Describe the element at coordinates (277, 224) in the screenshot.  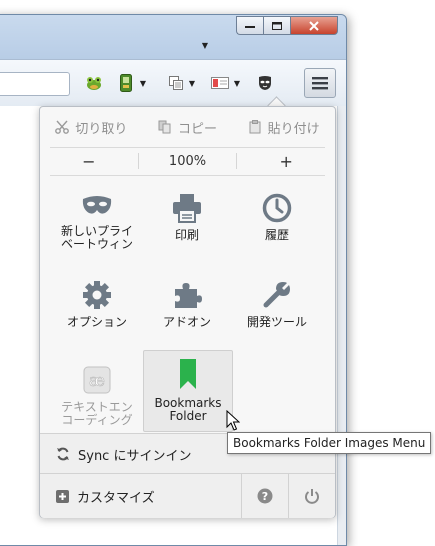
I see `history-button: 履歴` at that location.